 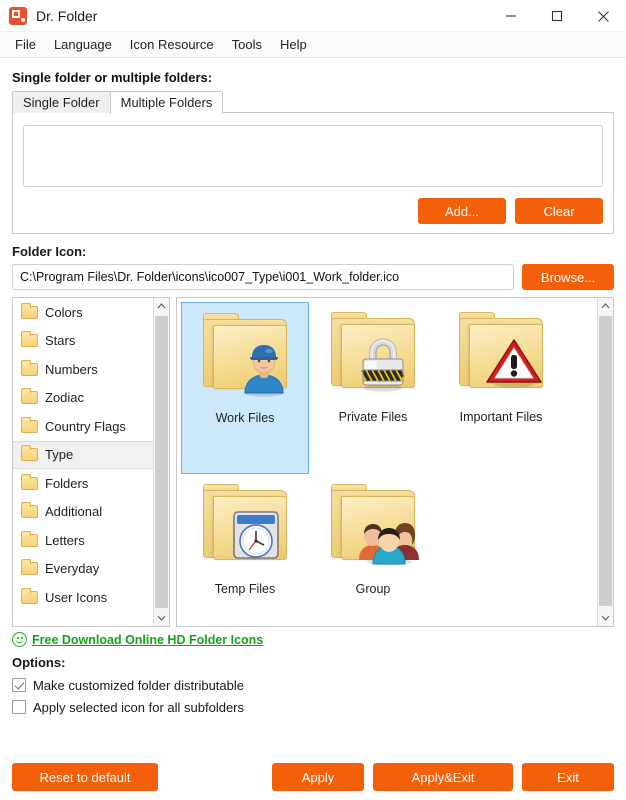 I want to click on category-item-folders: Folders, so click(x=83, y=483).